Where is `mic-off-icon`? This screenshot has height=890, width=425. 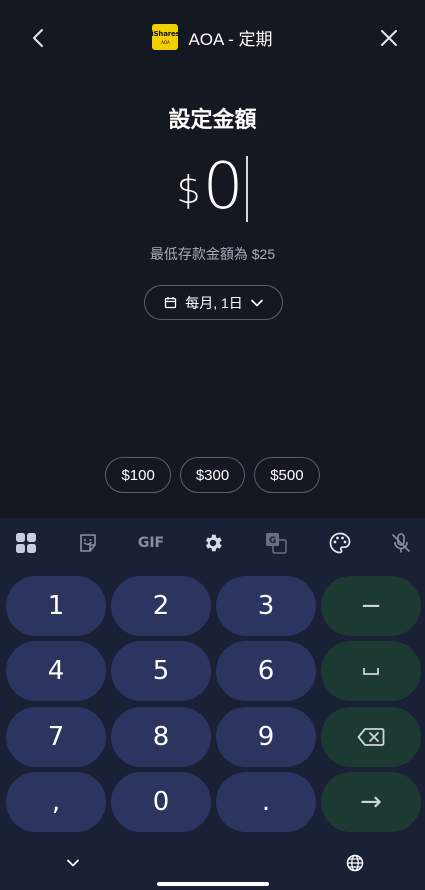
mic-off-icon is located at coordinates (401, 543).